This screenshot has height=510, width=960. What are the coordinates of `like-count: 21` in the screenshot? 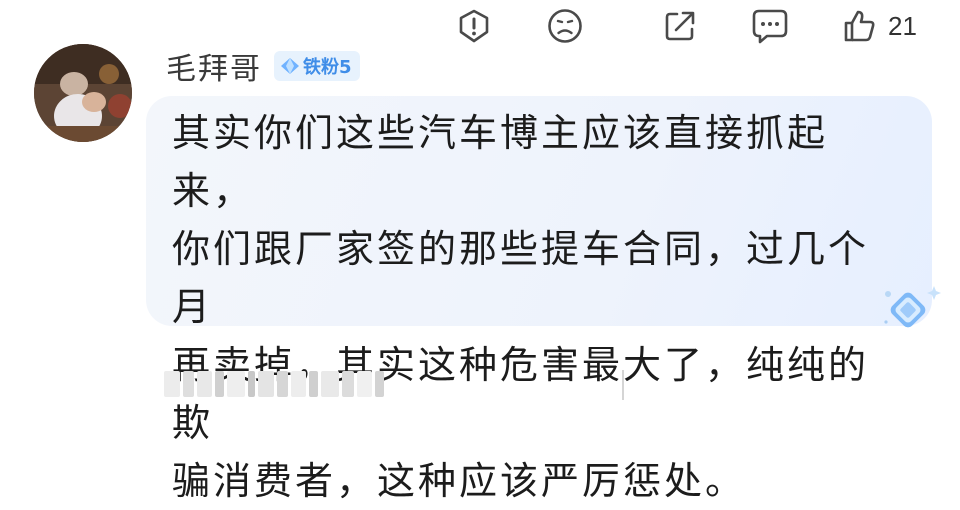 It's located at (902, 25).